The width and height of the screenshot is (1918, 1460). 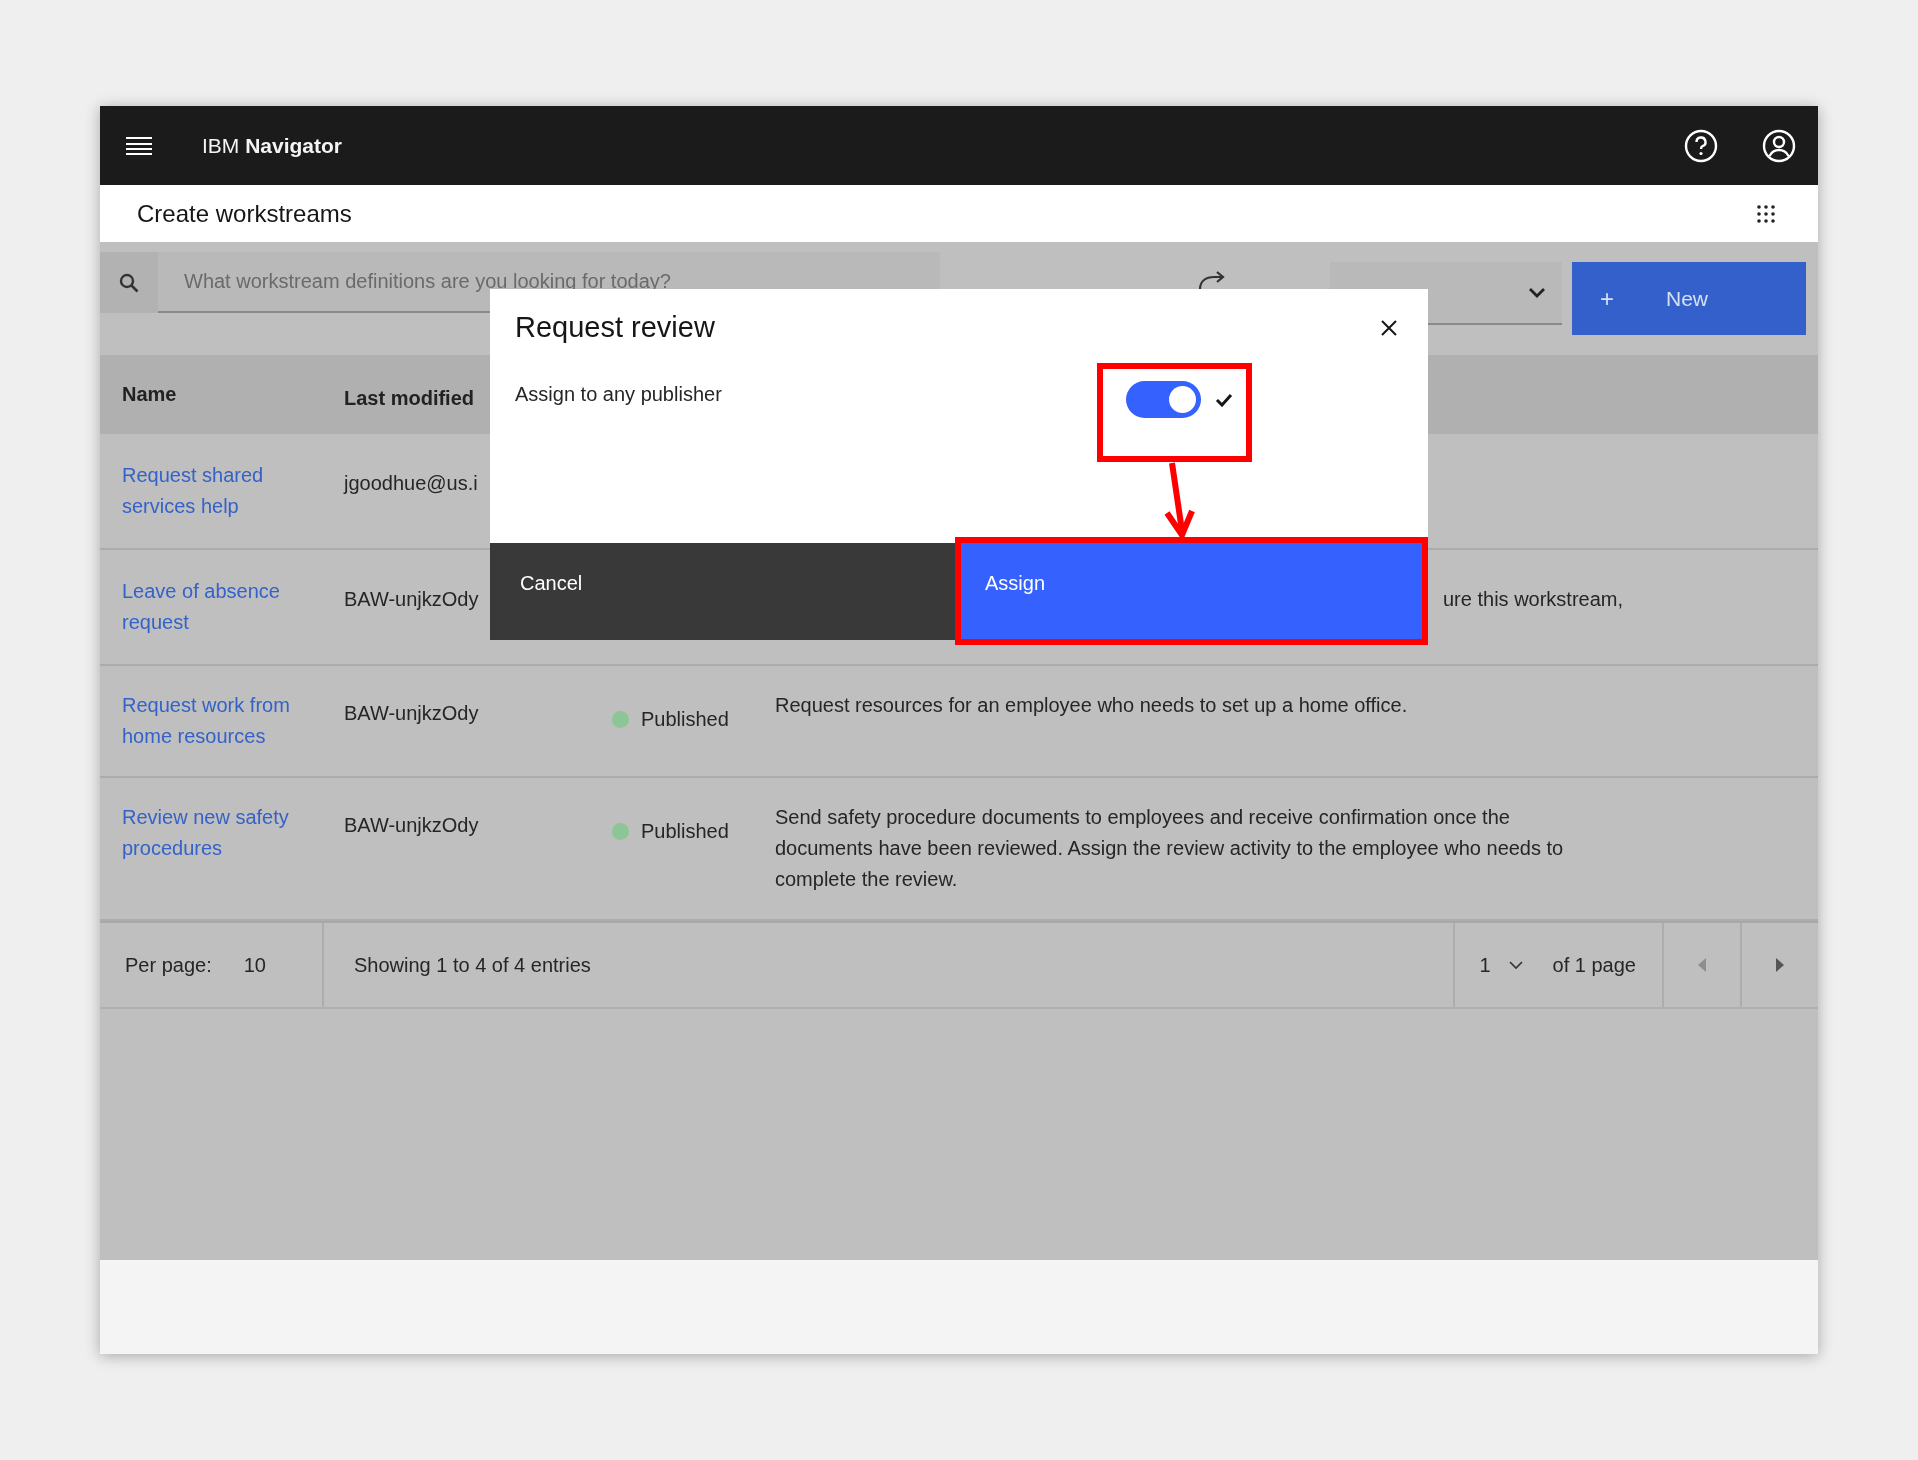 I want to click on search-button, so click(x=129, y=282).